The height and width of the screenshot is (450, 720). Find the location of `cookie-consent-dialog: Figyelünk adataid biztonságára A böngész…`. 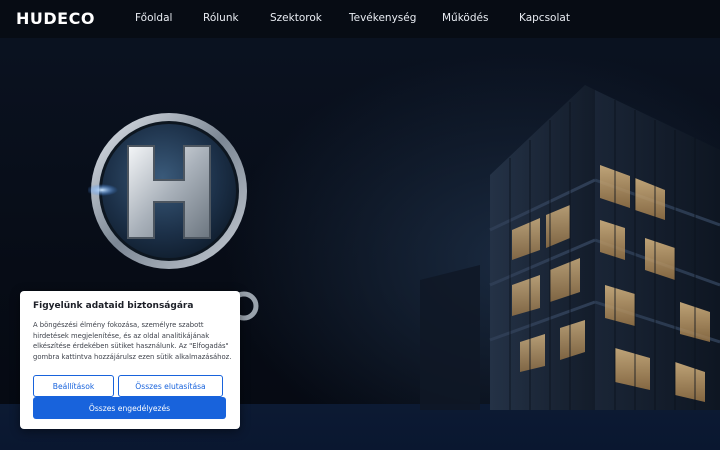

cookie-consent-dialog: Figyelünk adataid biztonságára A böngész… is located at coordinates (130, 360).